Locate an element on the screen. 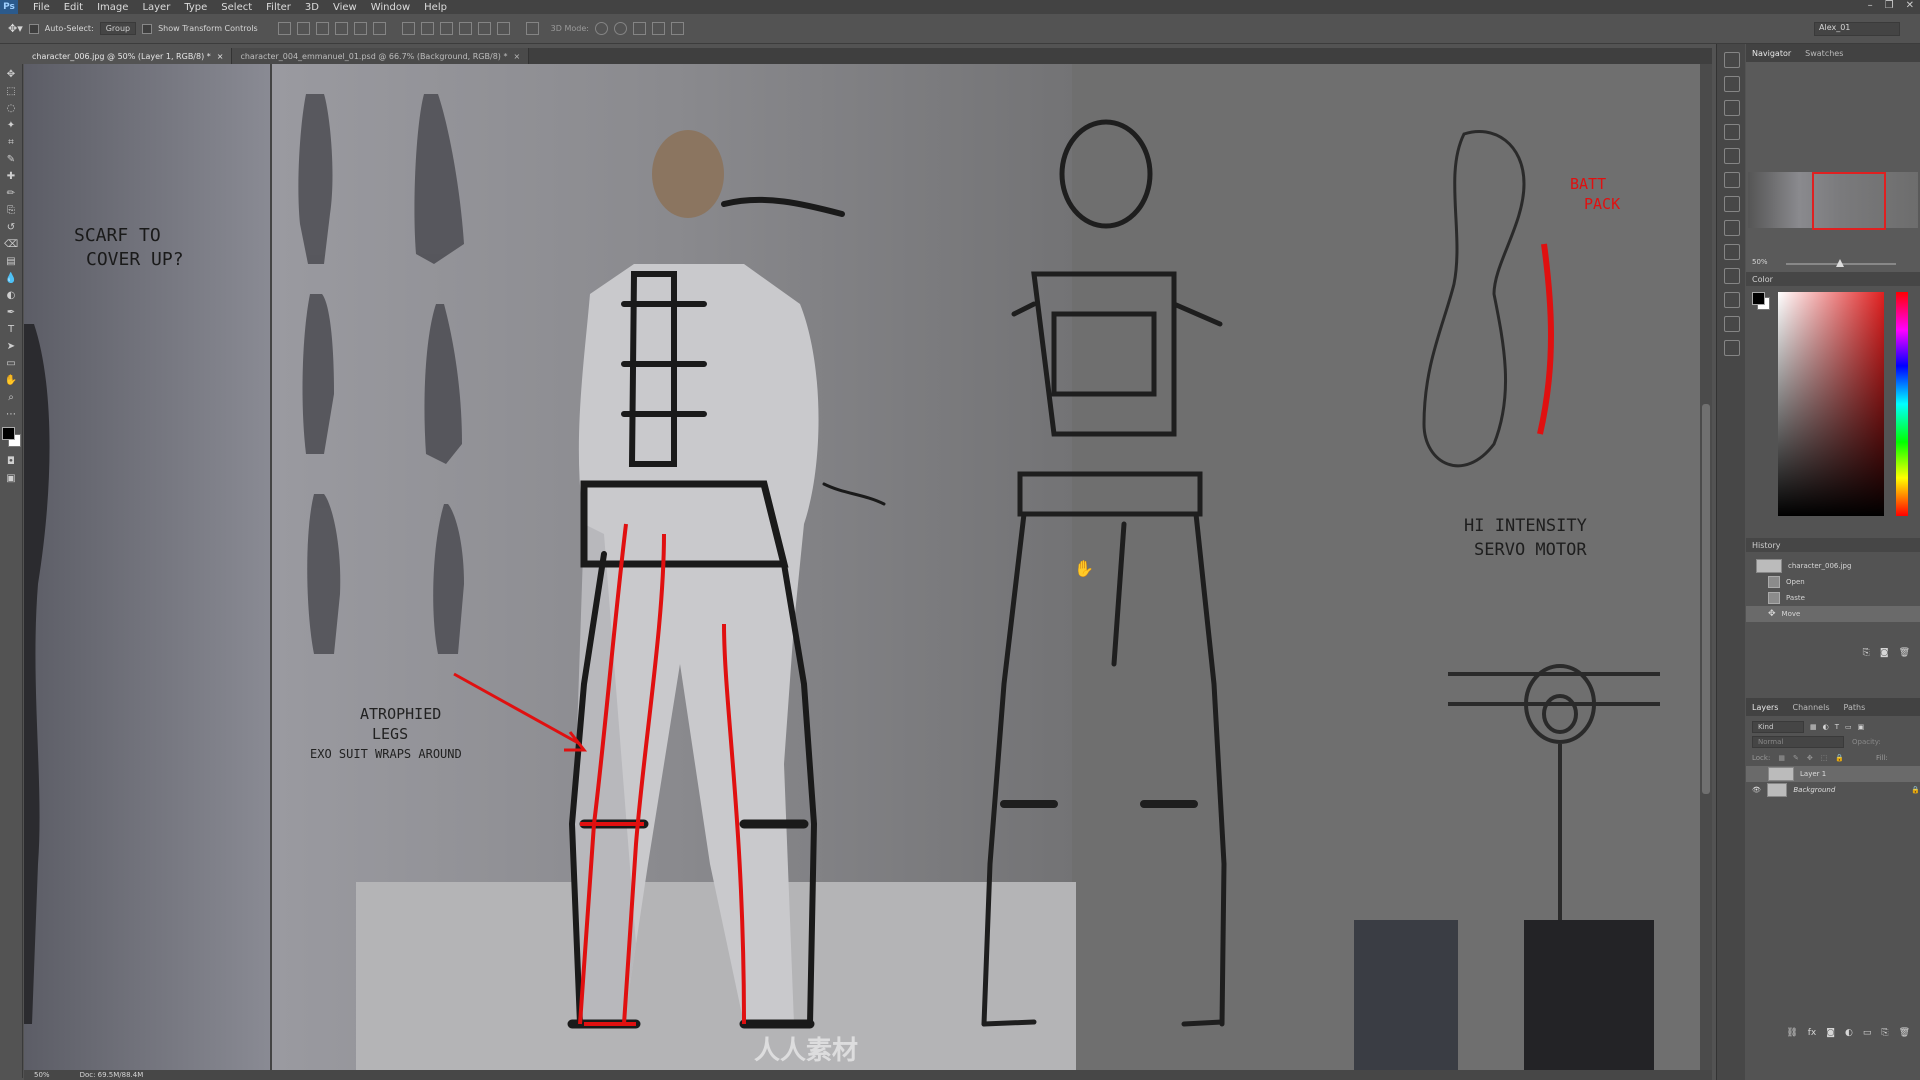  info-panel-icon is located at coordinates (1732, 252).